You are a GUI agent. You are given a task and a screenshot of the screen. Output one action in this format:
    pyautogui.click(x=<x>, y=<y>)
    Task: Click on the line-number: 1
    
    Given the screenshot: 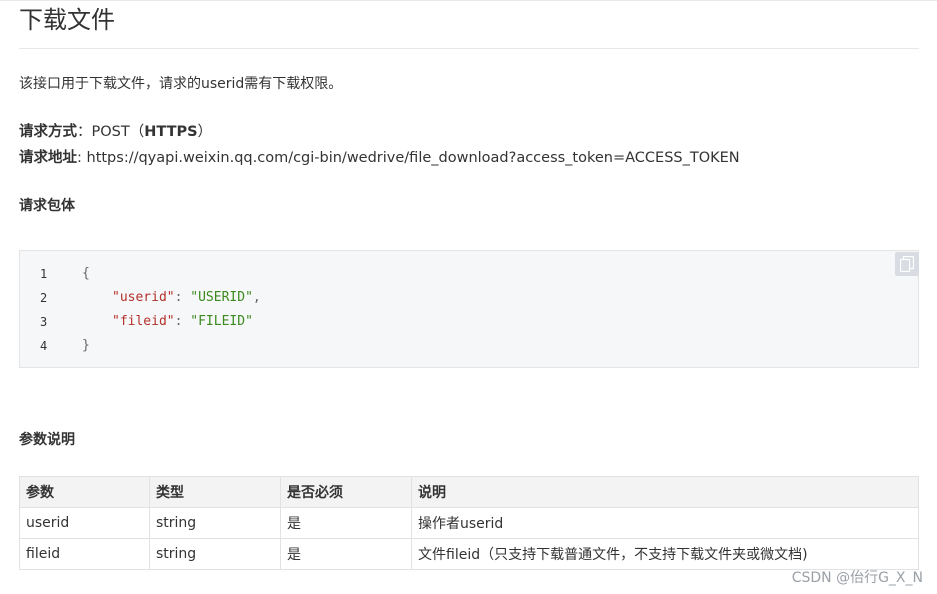 What is the action you would take?
    pyautogui.click(x=44, y=274)
    